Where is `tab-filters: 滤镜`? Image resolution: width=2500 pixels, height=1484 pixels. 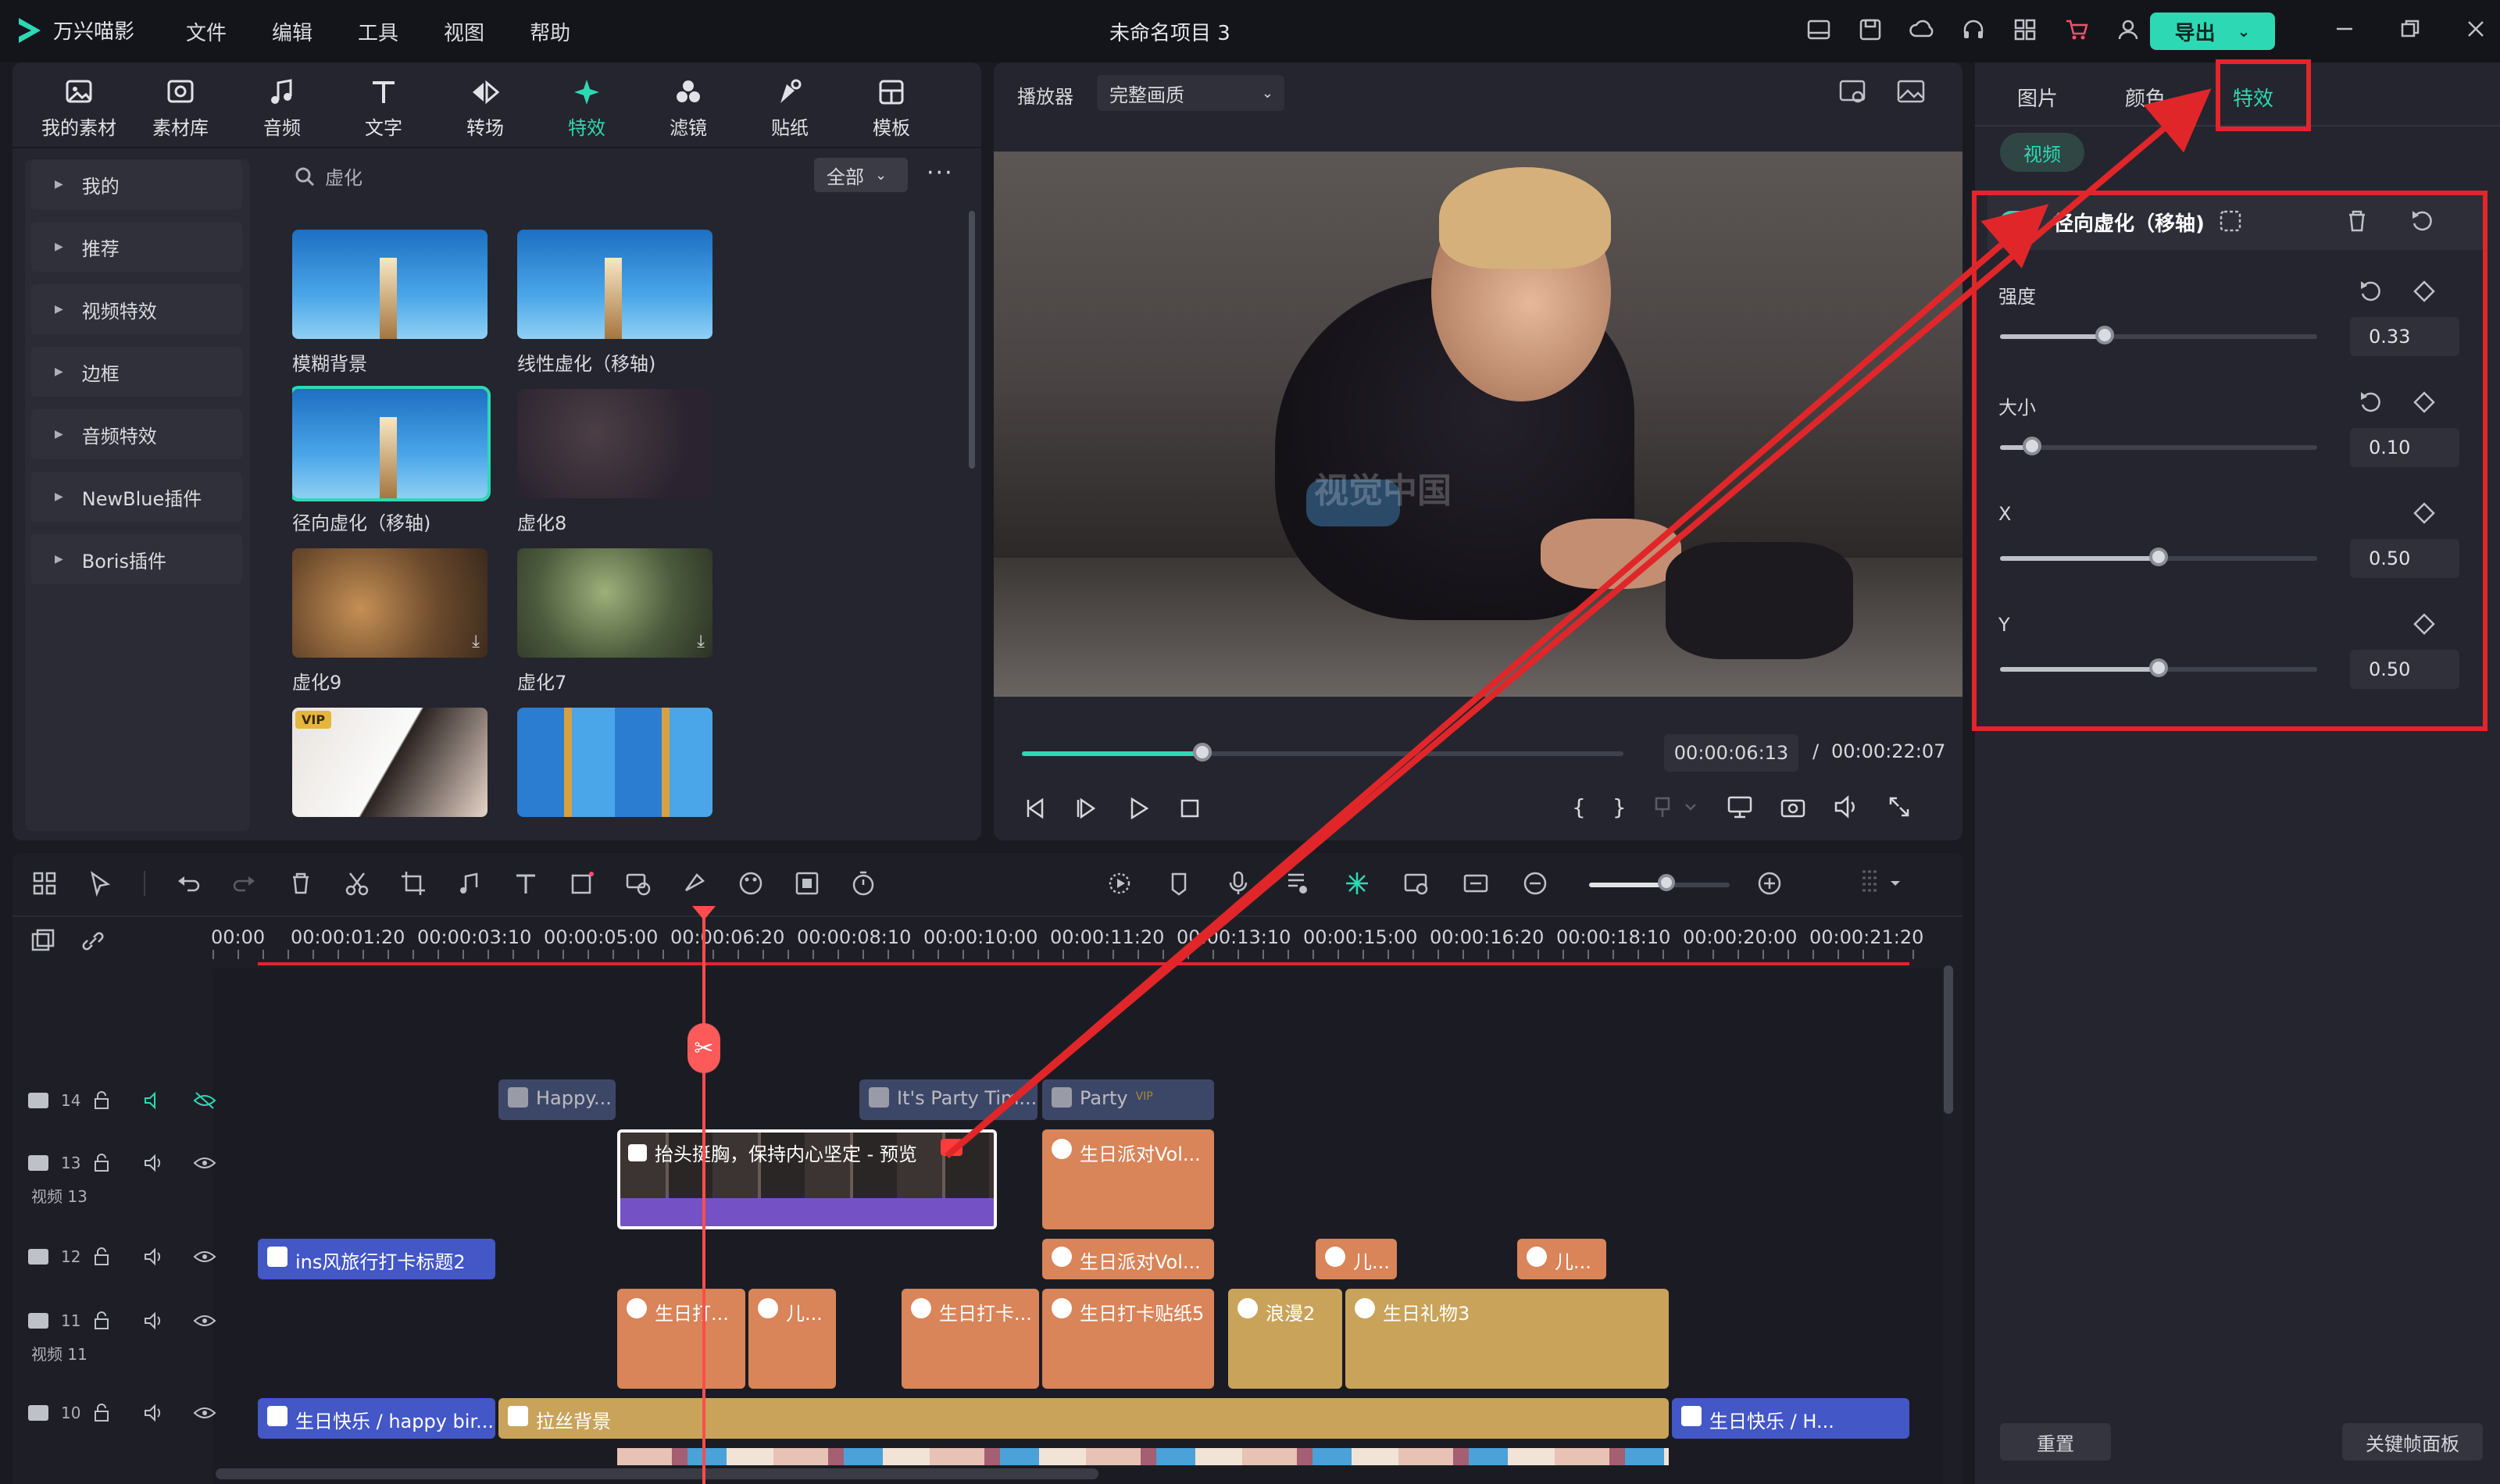 tab-filters: 滤镜 is located at coordinates (688, 108).